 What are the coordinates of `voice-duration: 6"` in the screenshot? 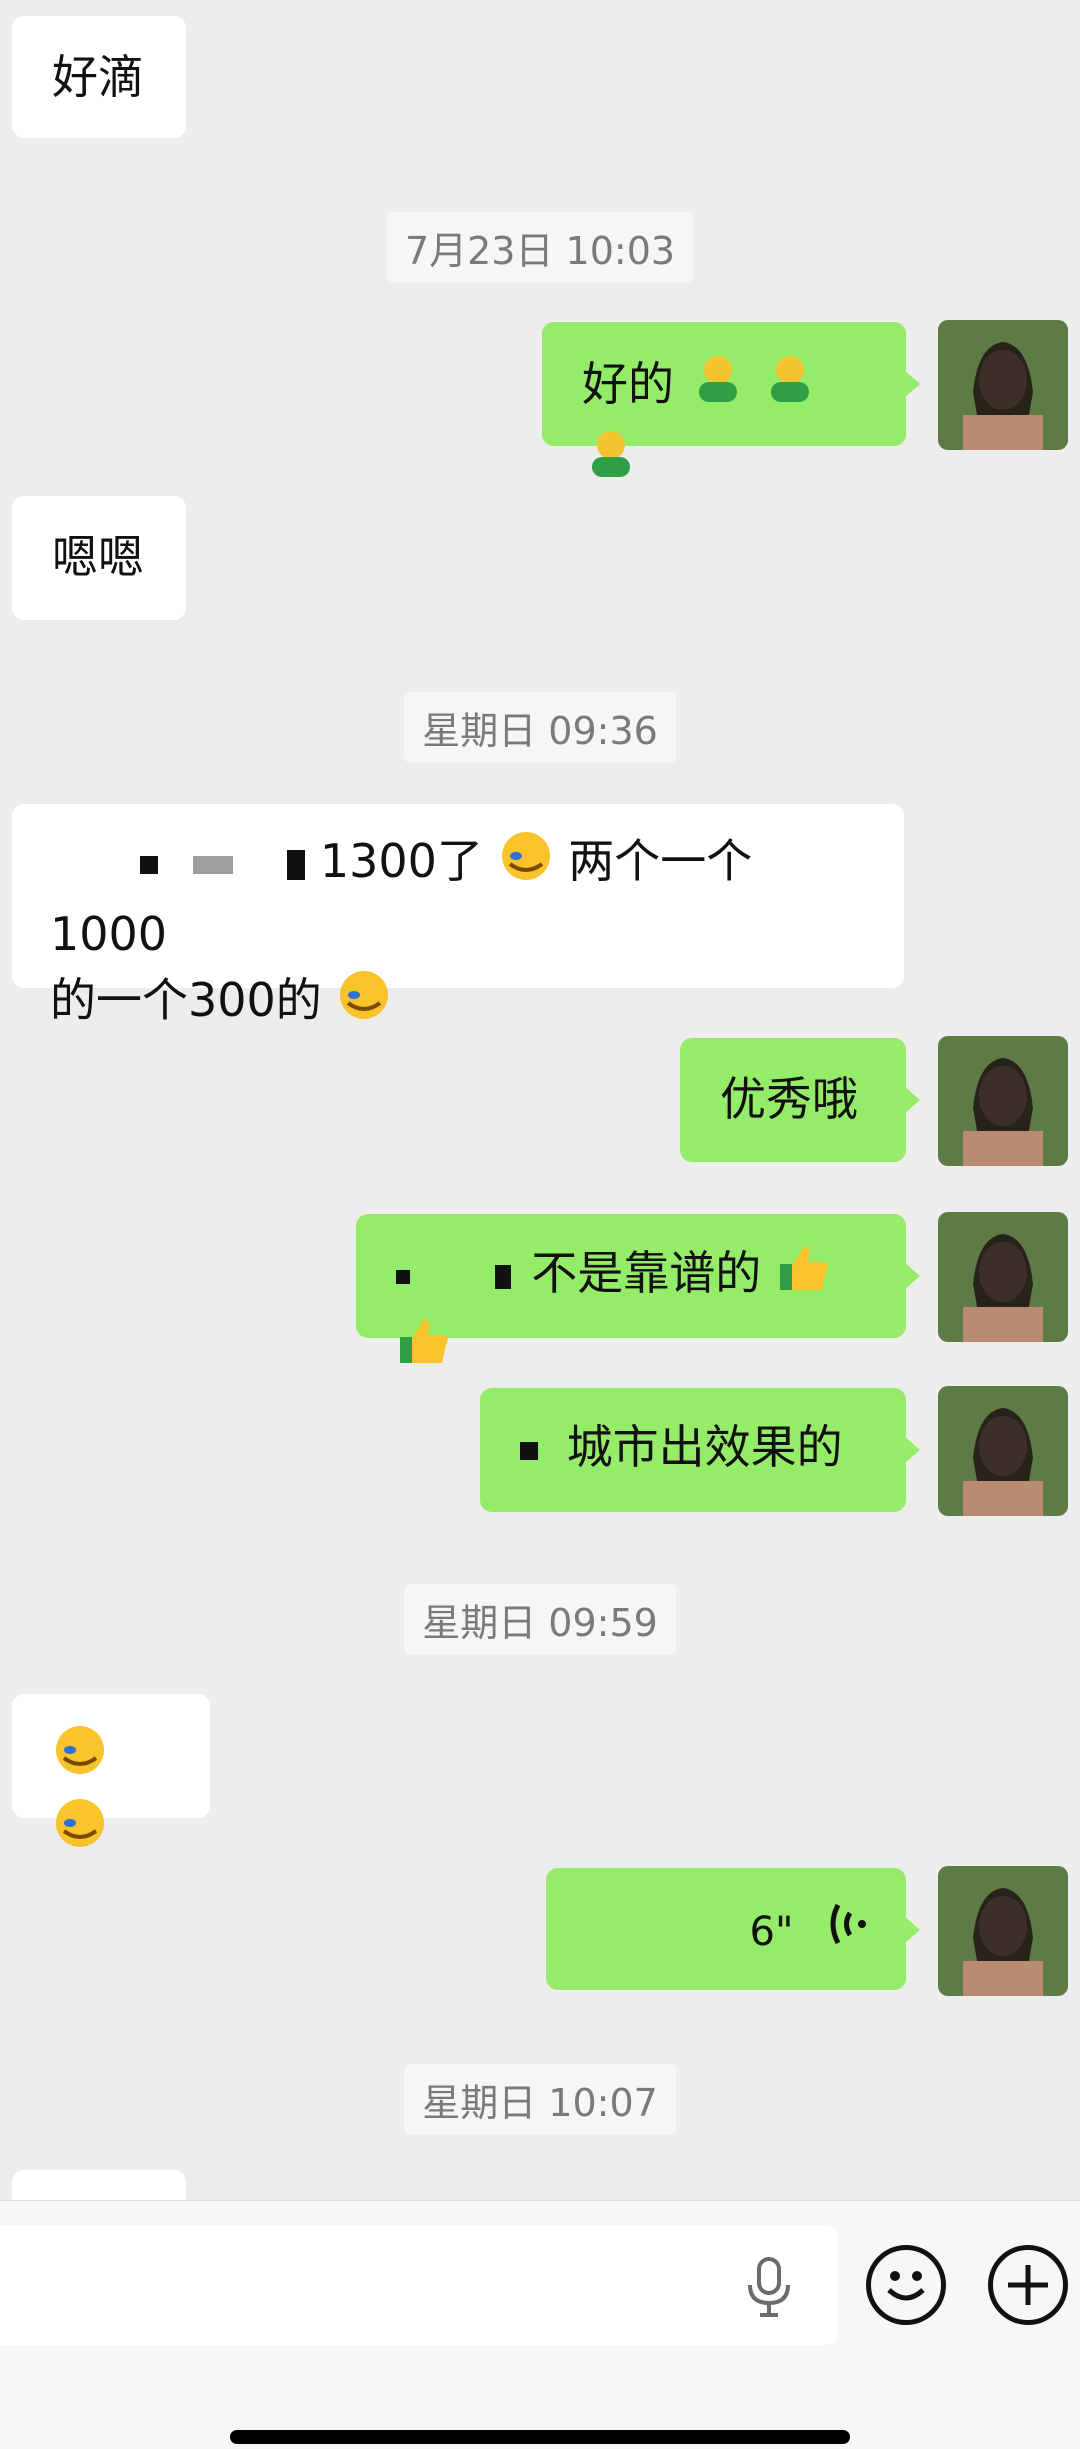 It's located at (771, 1932).